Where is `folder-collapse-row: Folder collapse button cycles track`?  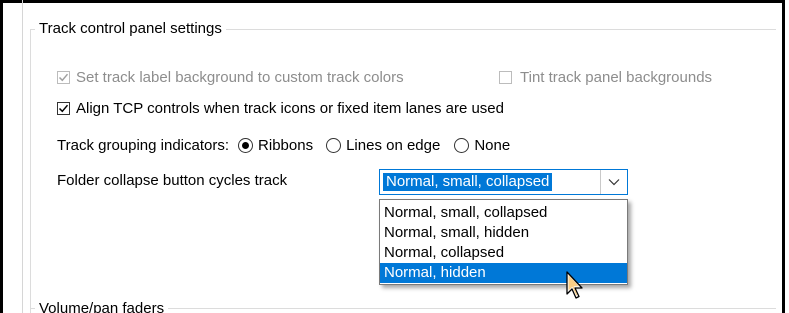 folder-collapse-row: Folder collapse button cycles track is located at coordinates (172, 180).